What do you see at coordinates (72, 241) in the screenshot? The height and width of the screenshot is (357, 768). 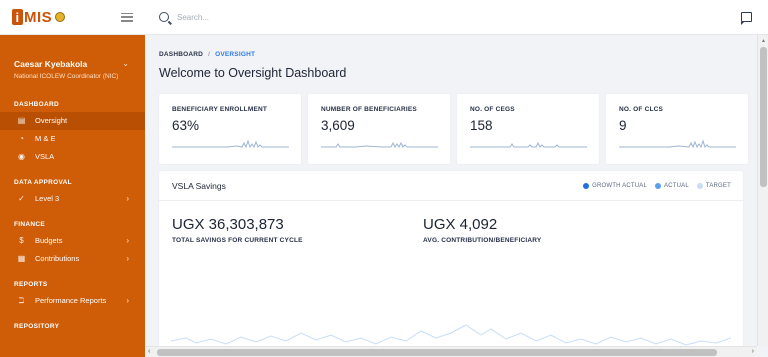 I see `sidebar-item-budgets: $ Budgets ›` at bounding box center [72, 241].